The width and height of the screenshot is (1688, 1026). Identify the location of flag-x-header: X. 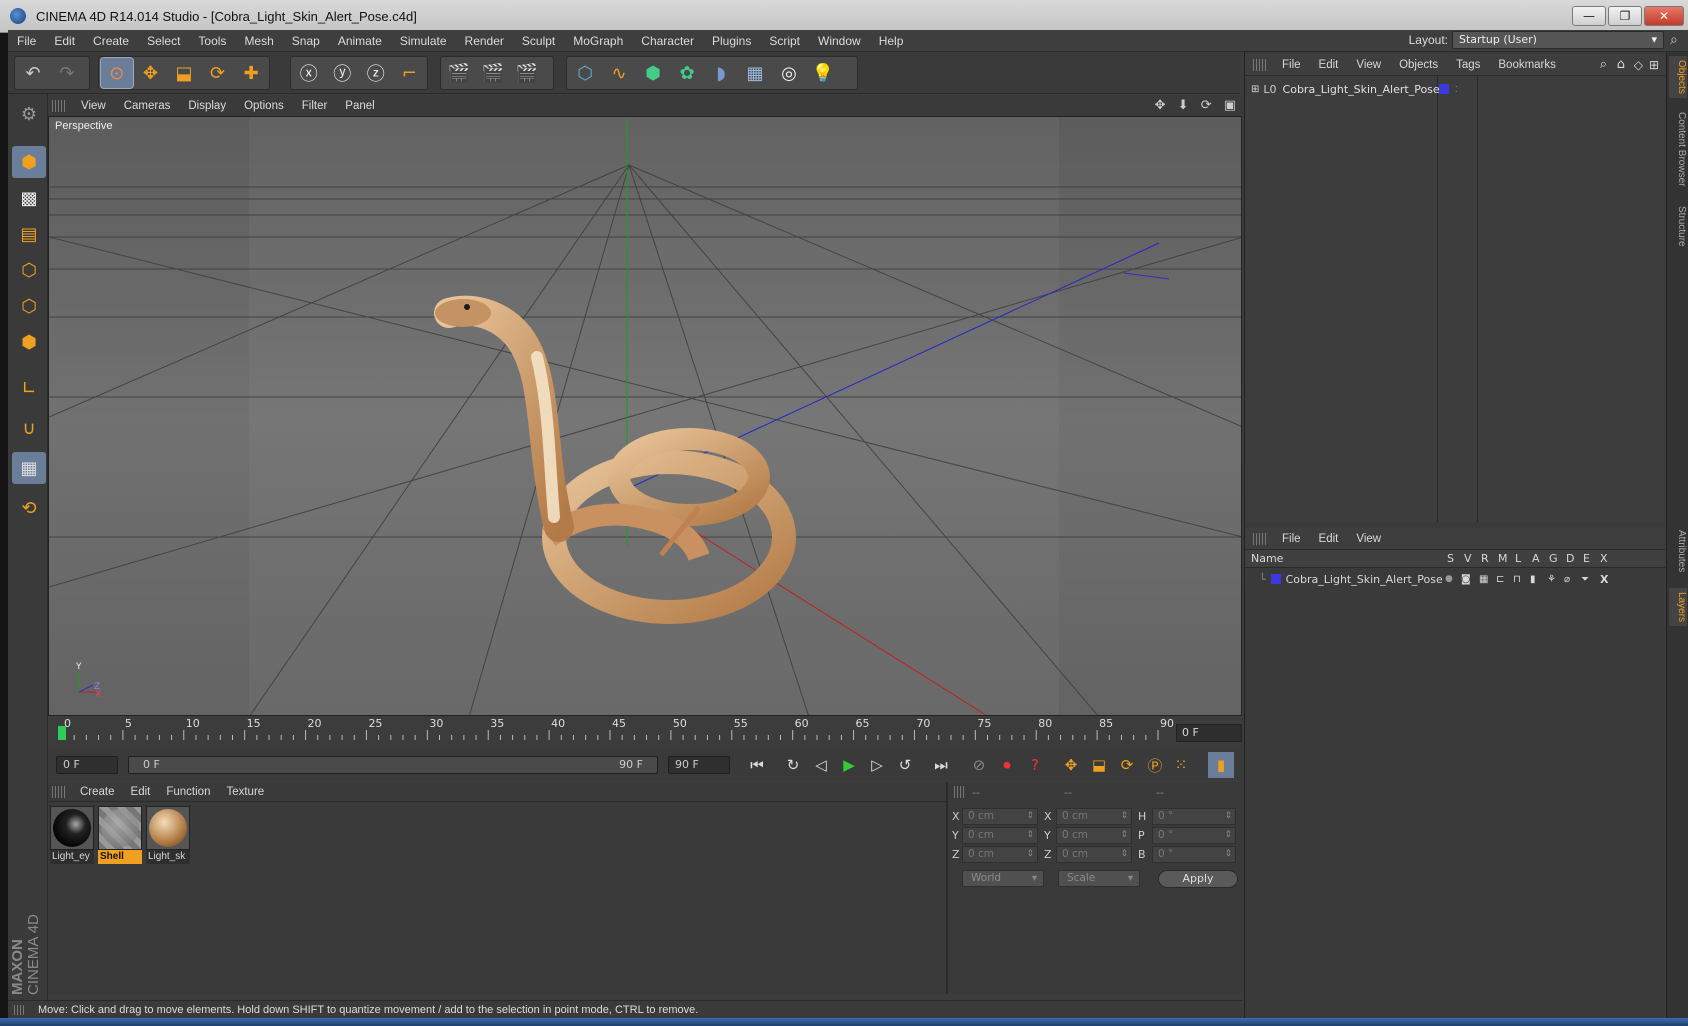
(1604, 558).